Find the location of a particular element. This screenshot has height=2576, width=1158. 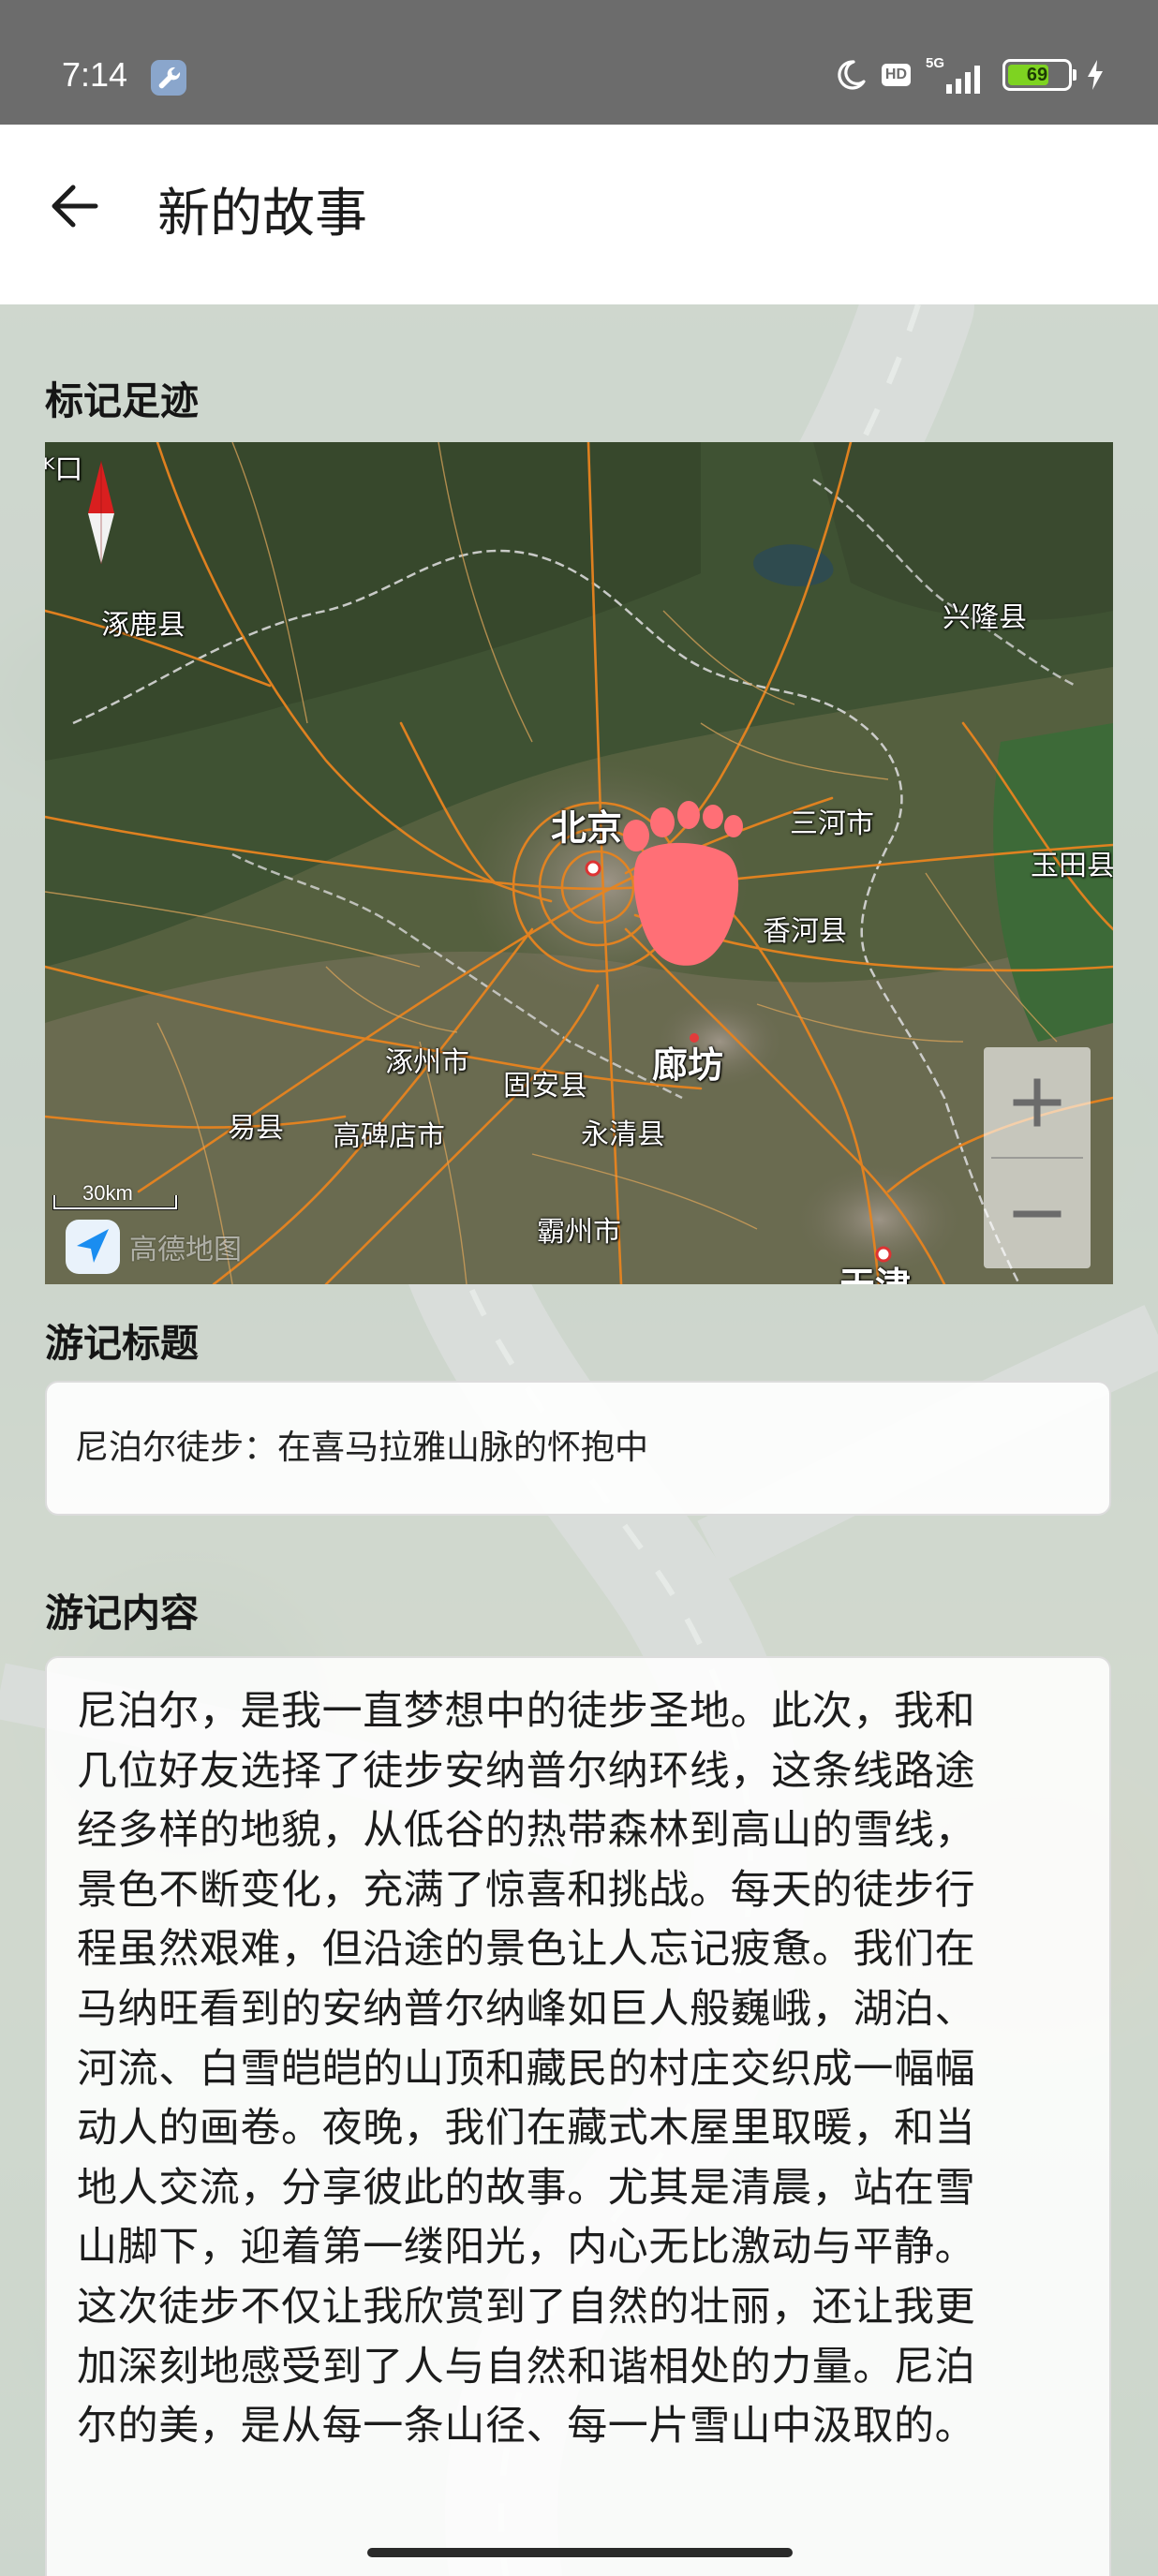

map-provider-logo: 高德地图 is located at coordinates (154, 1247).